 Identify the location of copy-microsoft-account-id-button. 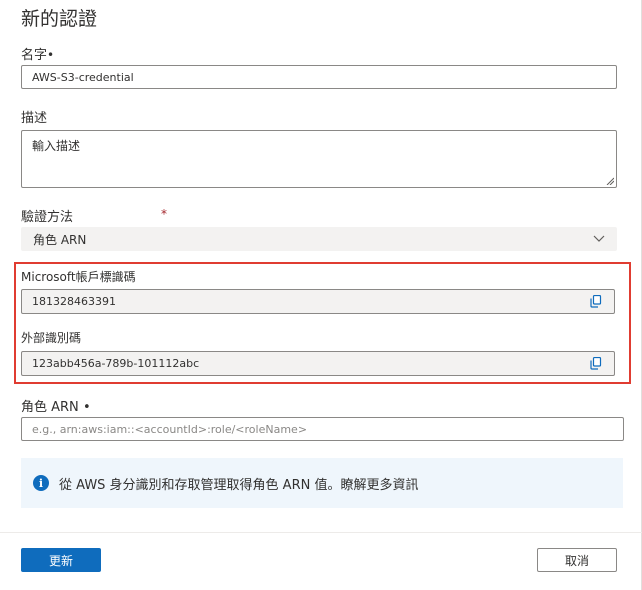
(596, 302).